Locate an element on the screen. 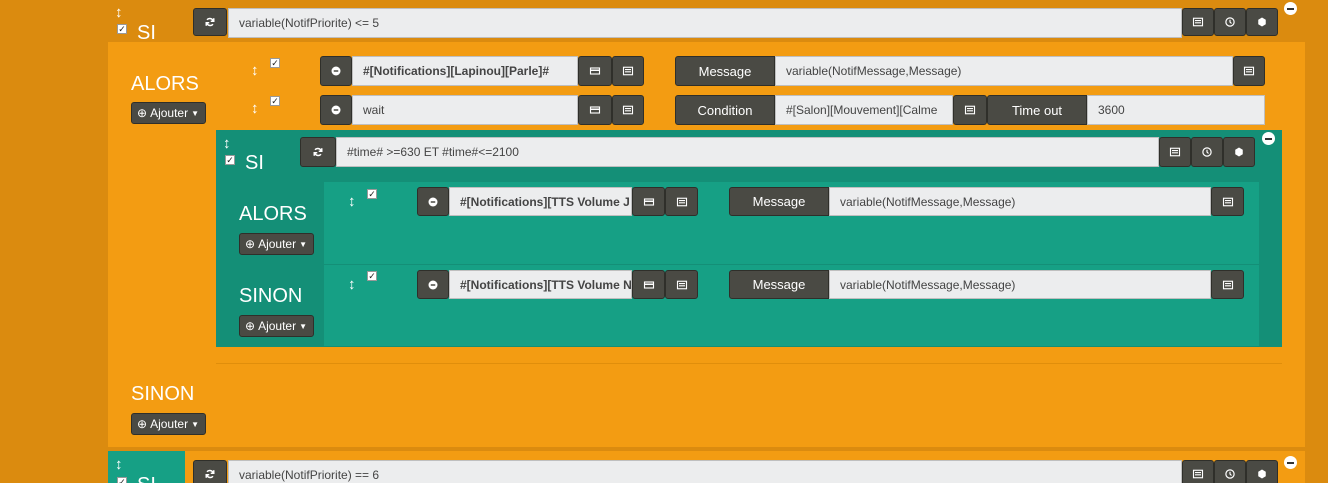  condition-input: #time# >=630 ET #time#<=2100 is located at coordinates (747, 152).